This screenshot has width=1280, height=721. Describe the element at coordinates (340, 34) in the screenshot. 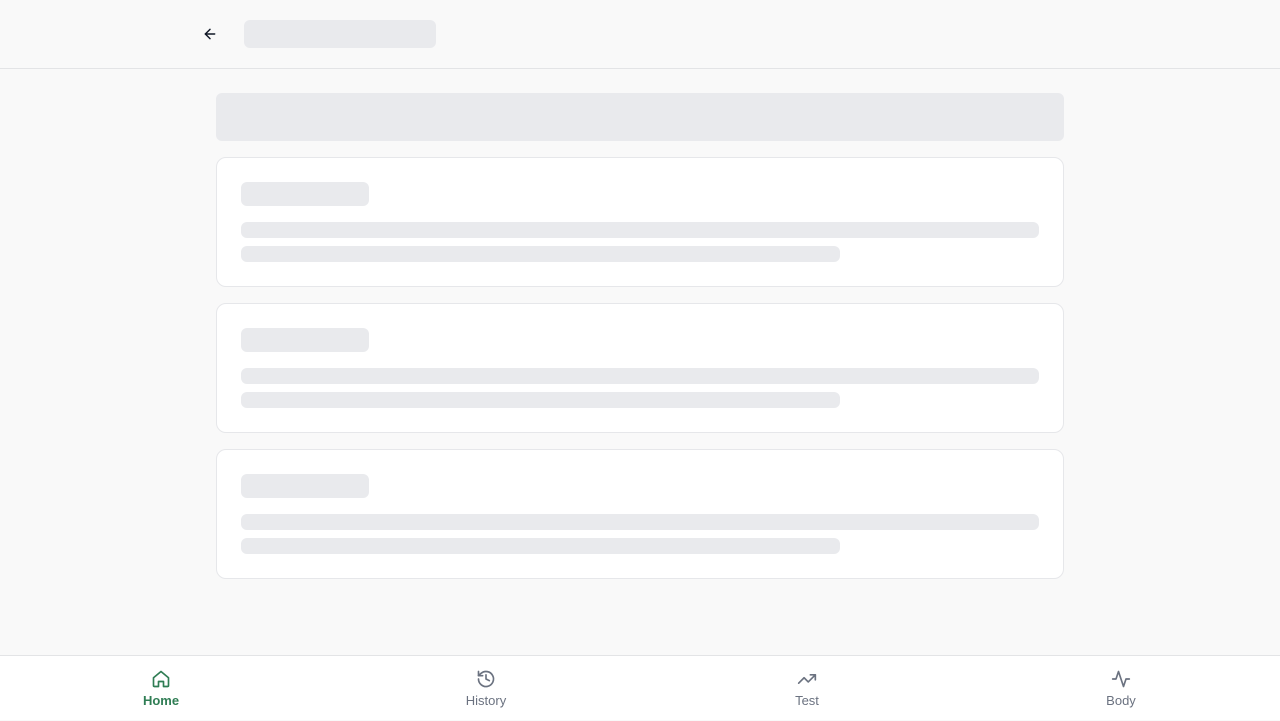

I see `page-title-skeleton` at that location.